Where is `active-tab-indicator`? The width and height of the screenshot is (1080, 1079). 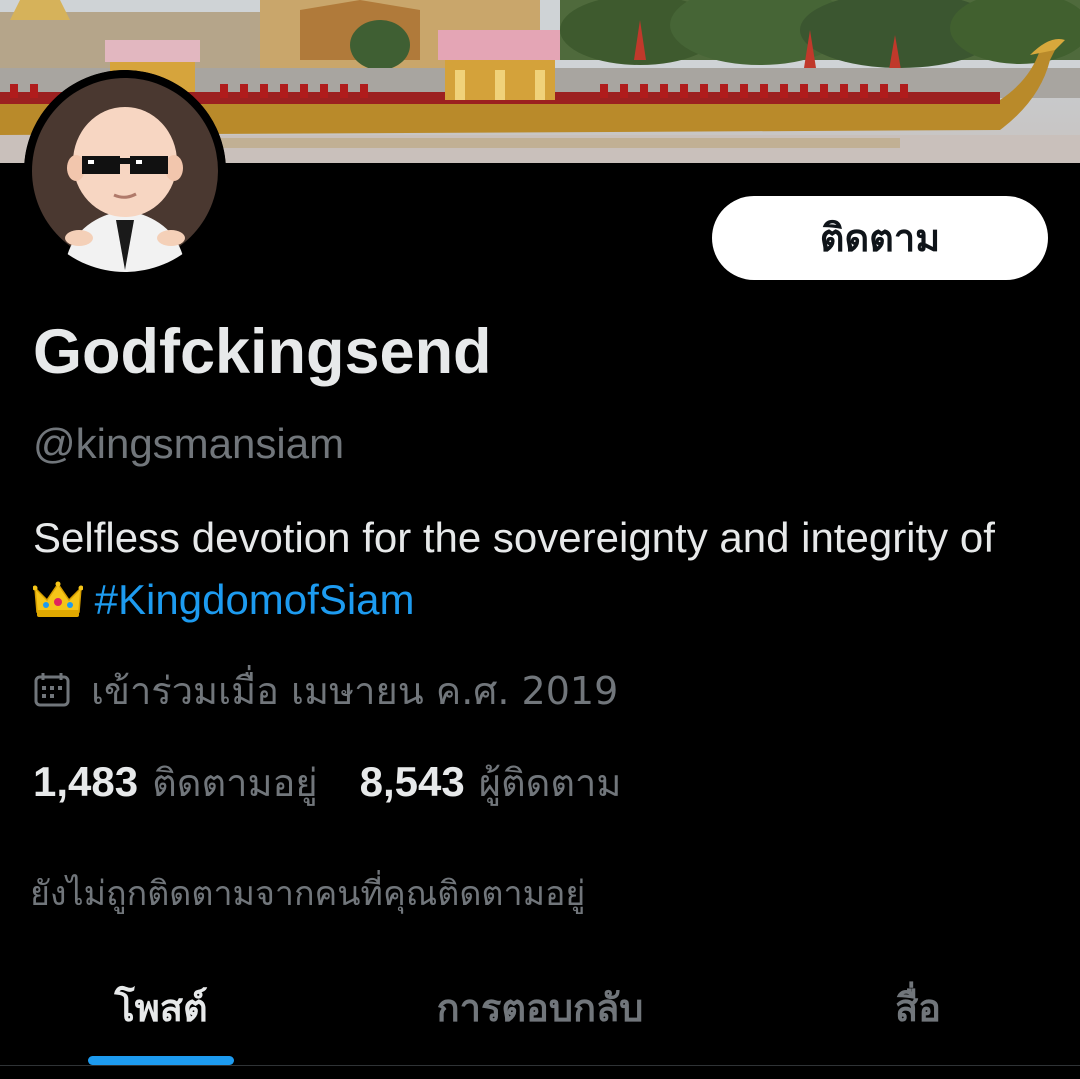 active-tab-indicator is located at coordinates (161, 1060).